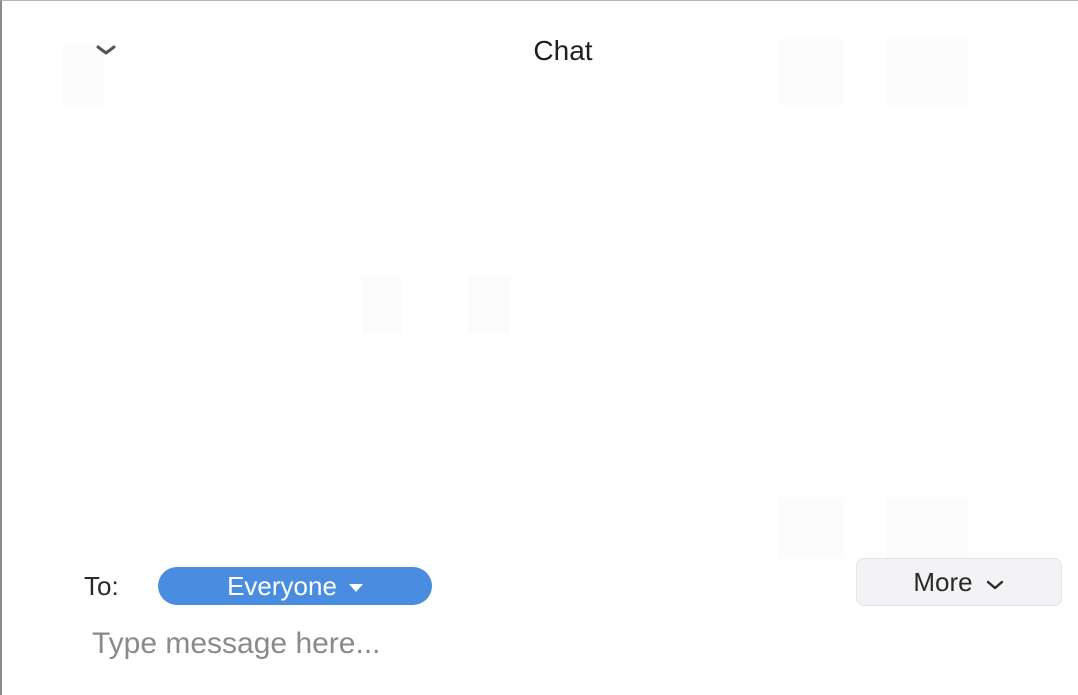  Describe the element at coordinates (563, 50) in the screenshot. I see `chat-title: Chat` at that location.